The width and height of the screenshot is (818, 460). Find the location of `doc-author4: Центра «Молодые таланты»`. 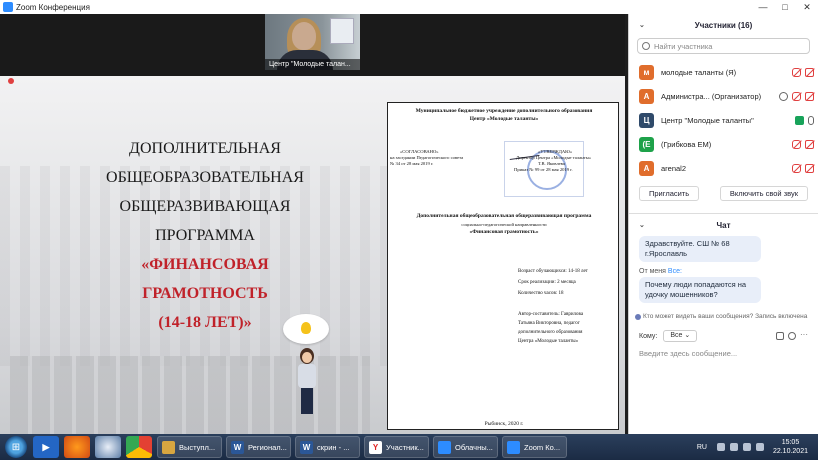

doc-author4: Центра «Молодые таланты» is located at coordinates (548, 341).